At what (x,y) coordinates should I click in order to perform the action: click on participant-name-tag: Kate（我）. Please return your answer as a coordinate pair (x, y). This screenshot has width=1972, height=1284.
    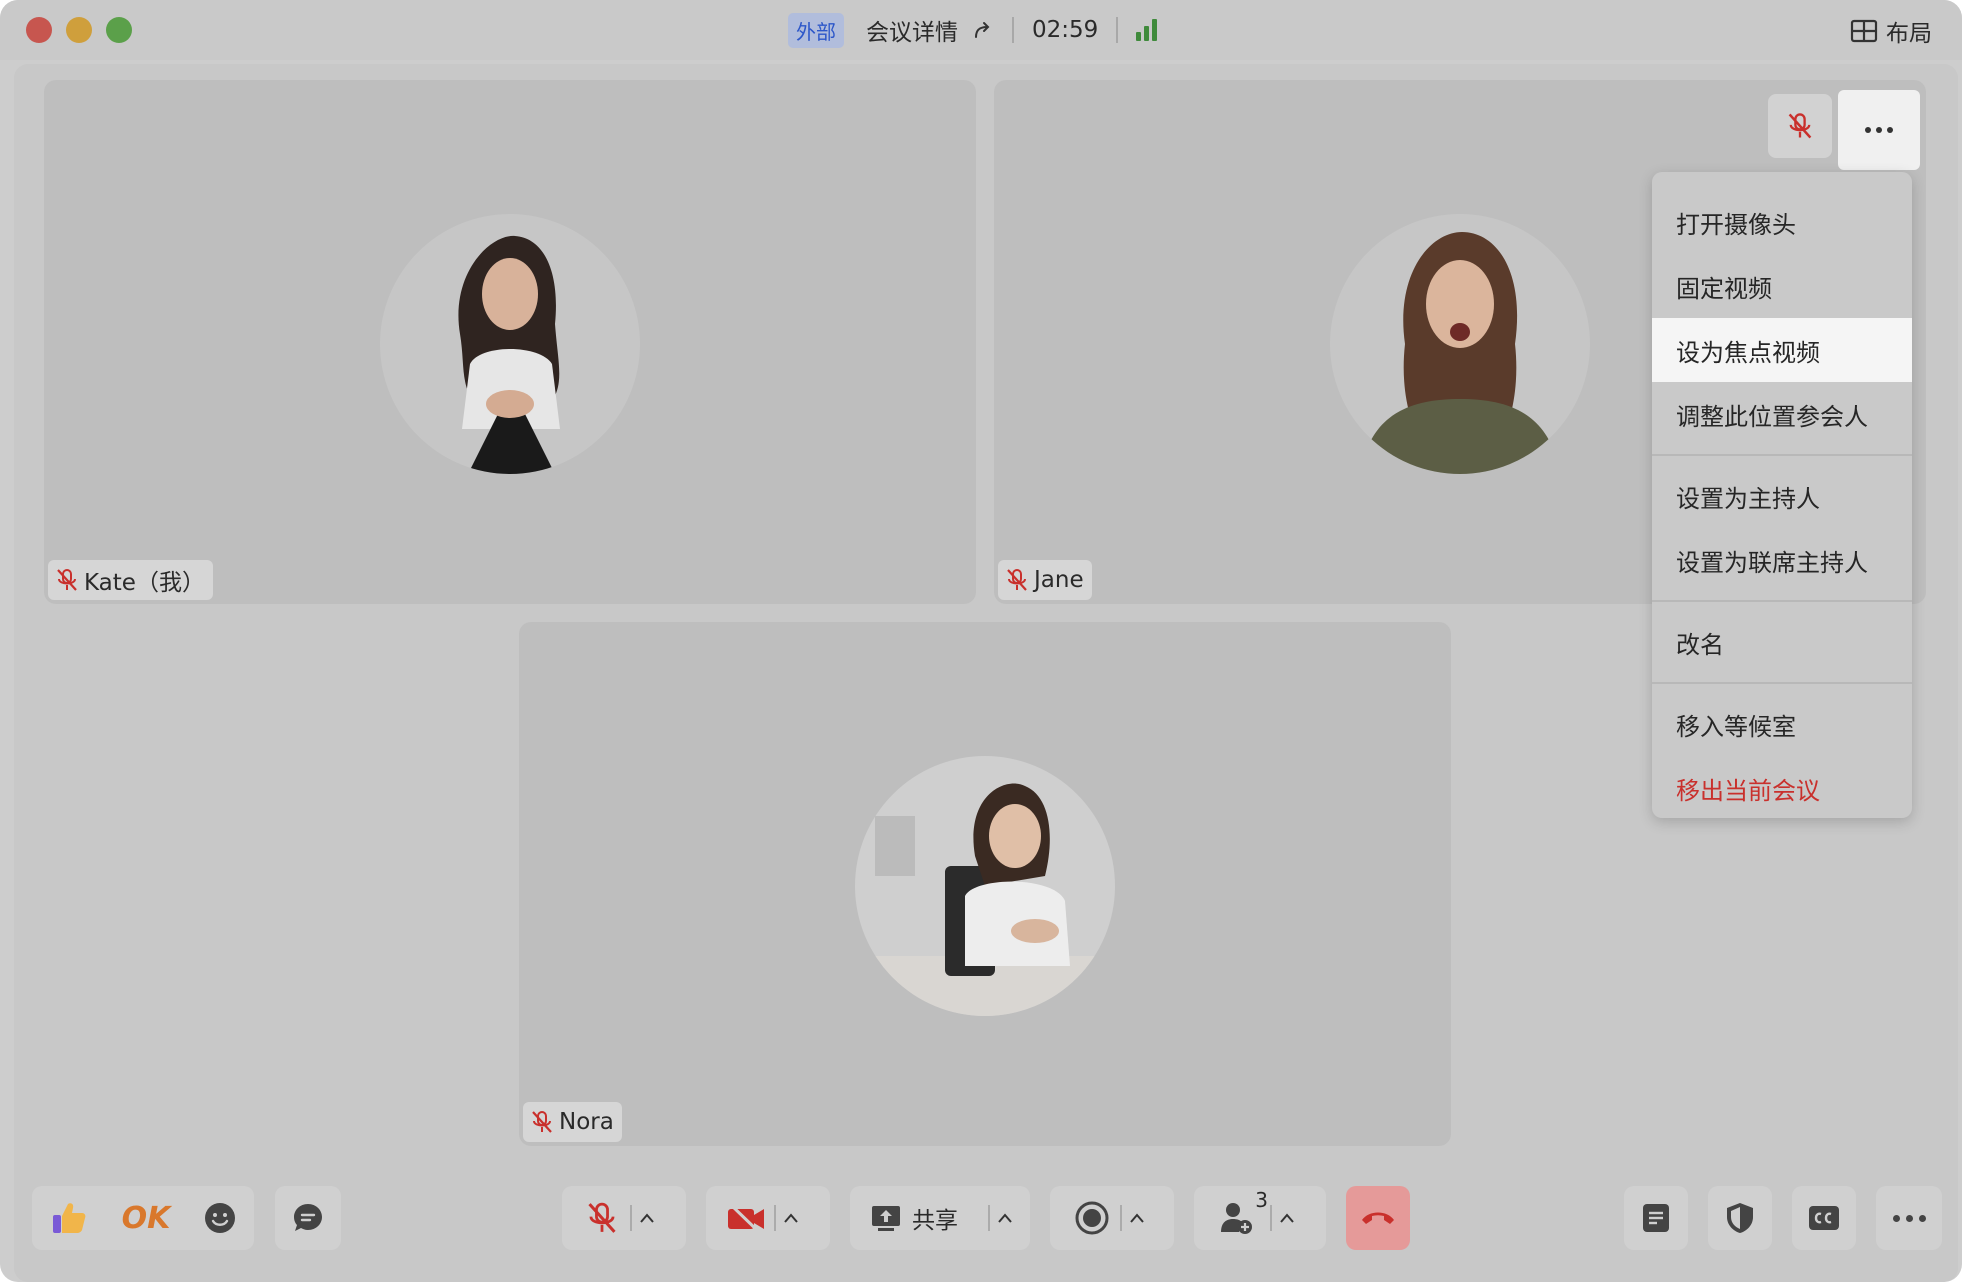
    Looking at the image, I should click on (130, 580).